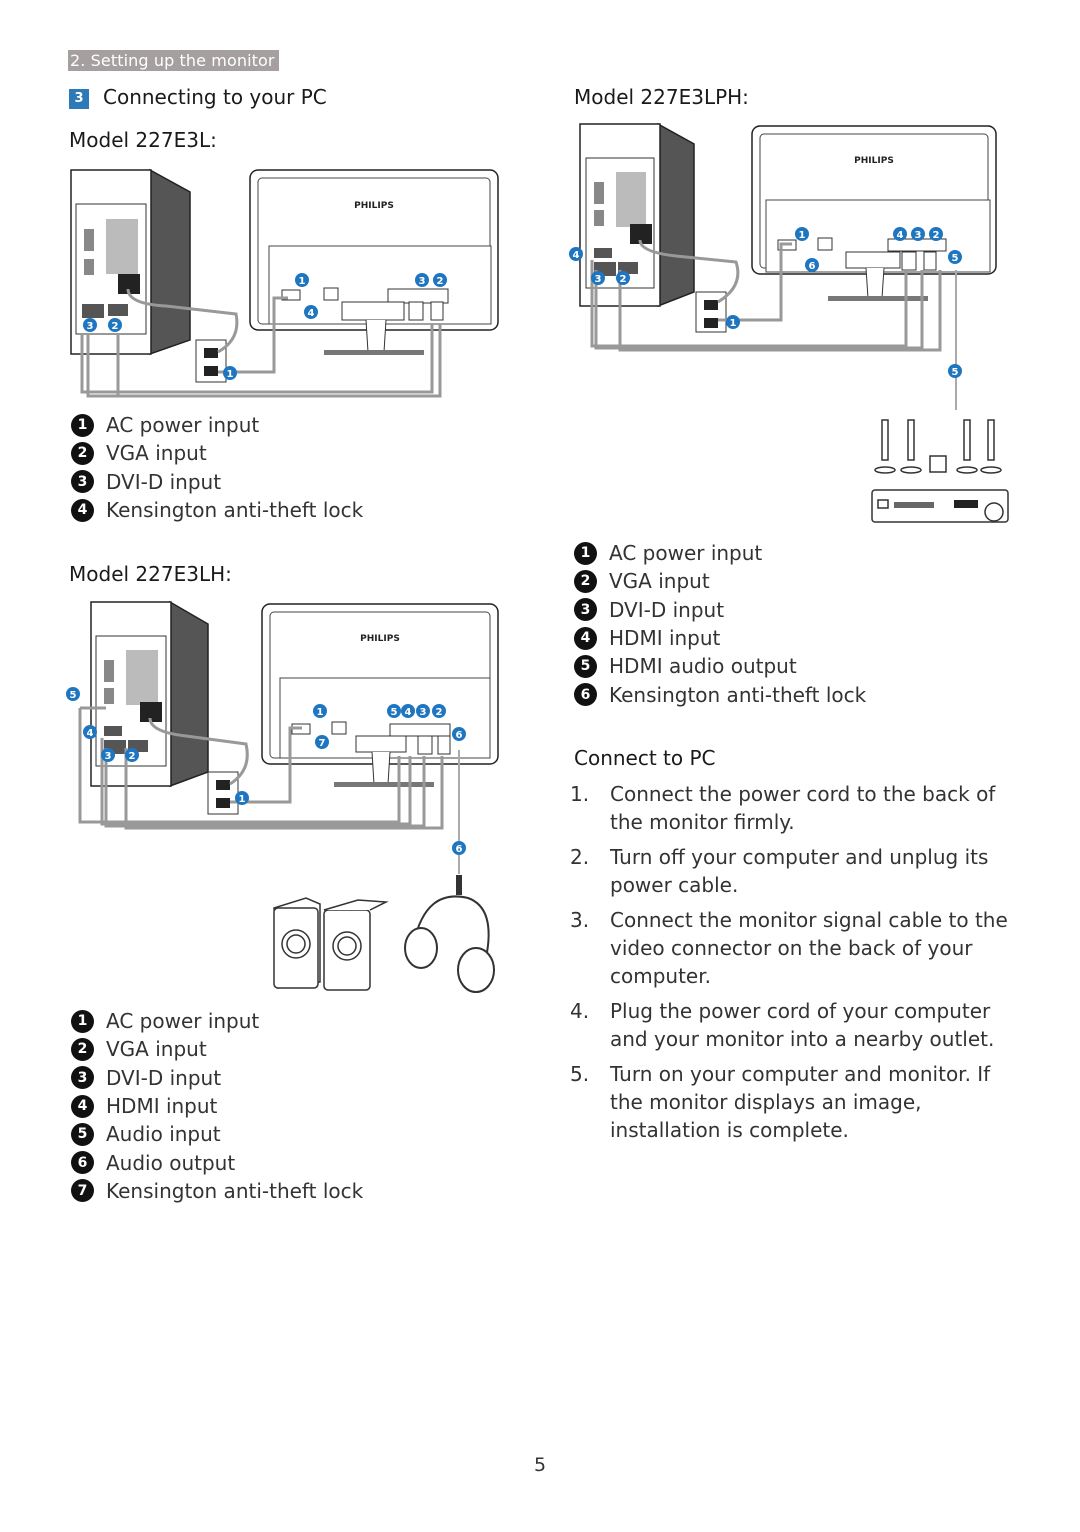 Image resolution: width=1080 pixels, height=1532 pixels. What do you see at coordinates (217, 1162) in the screenshot?
I see `legend-item: 6 Audio output` at bounding box center [217, 1162].